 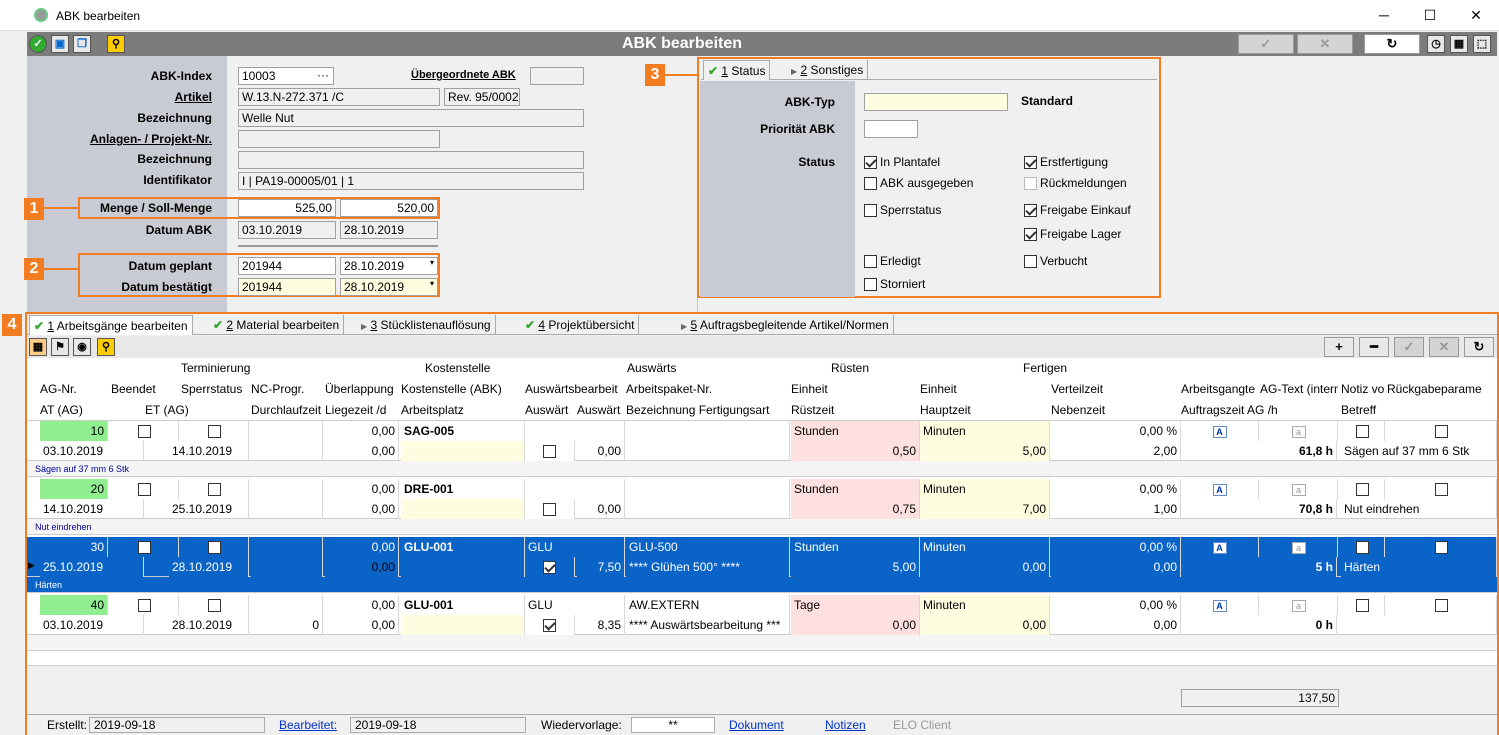 I want to click on ag-nr-cell: 30, so click(x=74, y=547).